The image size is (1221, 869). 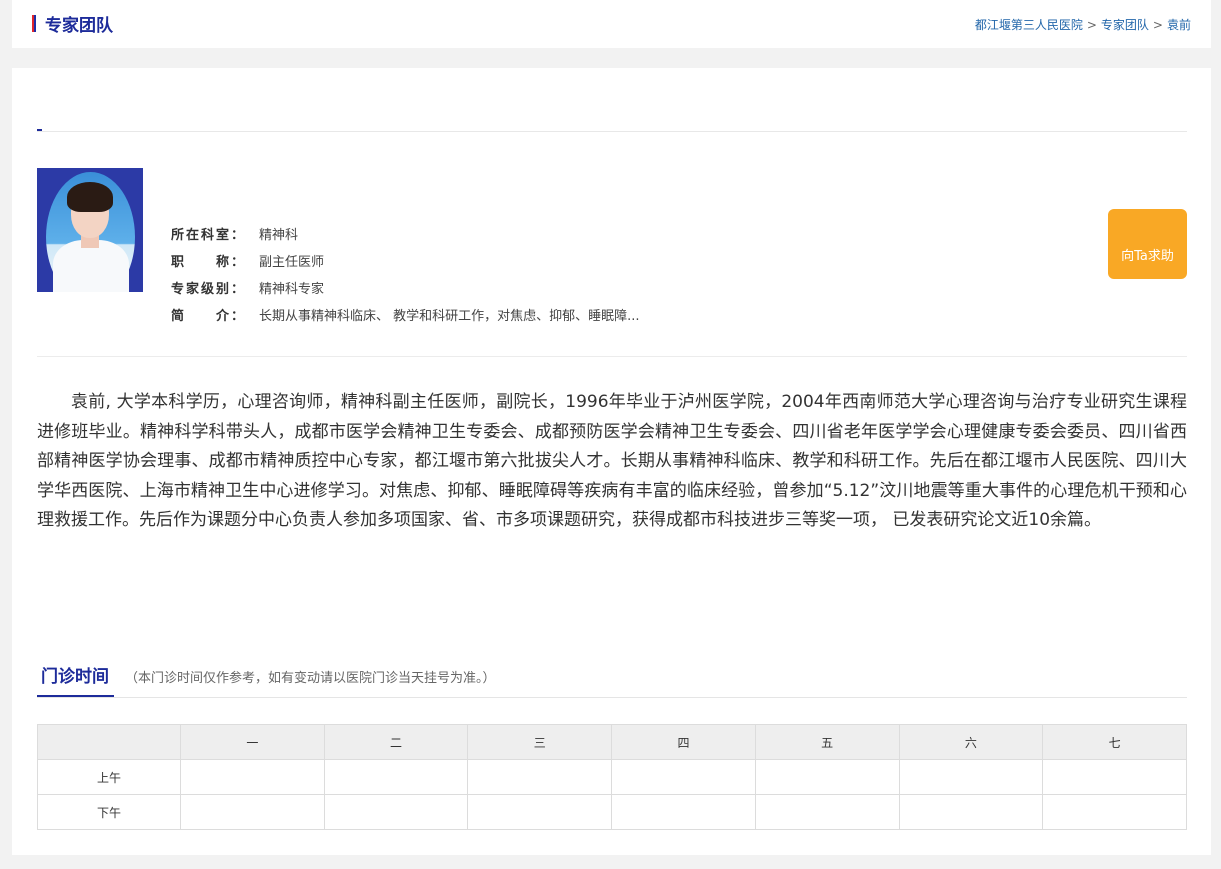 I want to click on table-header-row: 一 二 三 四 五 六 七, so click(x=612, y=742).